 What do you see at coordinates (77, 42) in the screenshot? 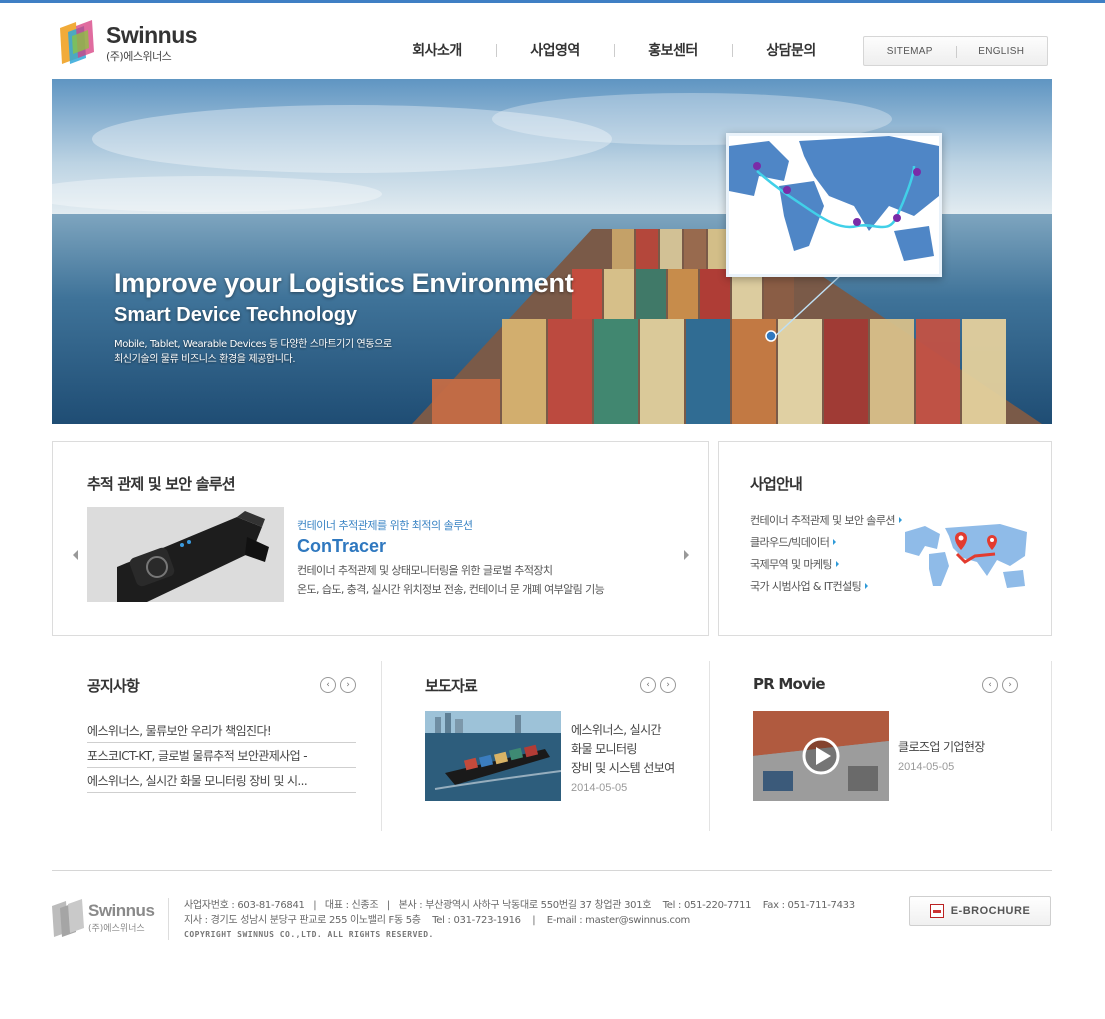
I see `logo-mark-icon` at bounding box center [77, 42].